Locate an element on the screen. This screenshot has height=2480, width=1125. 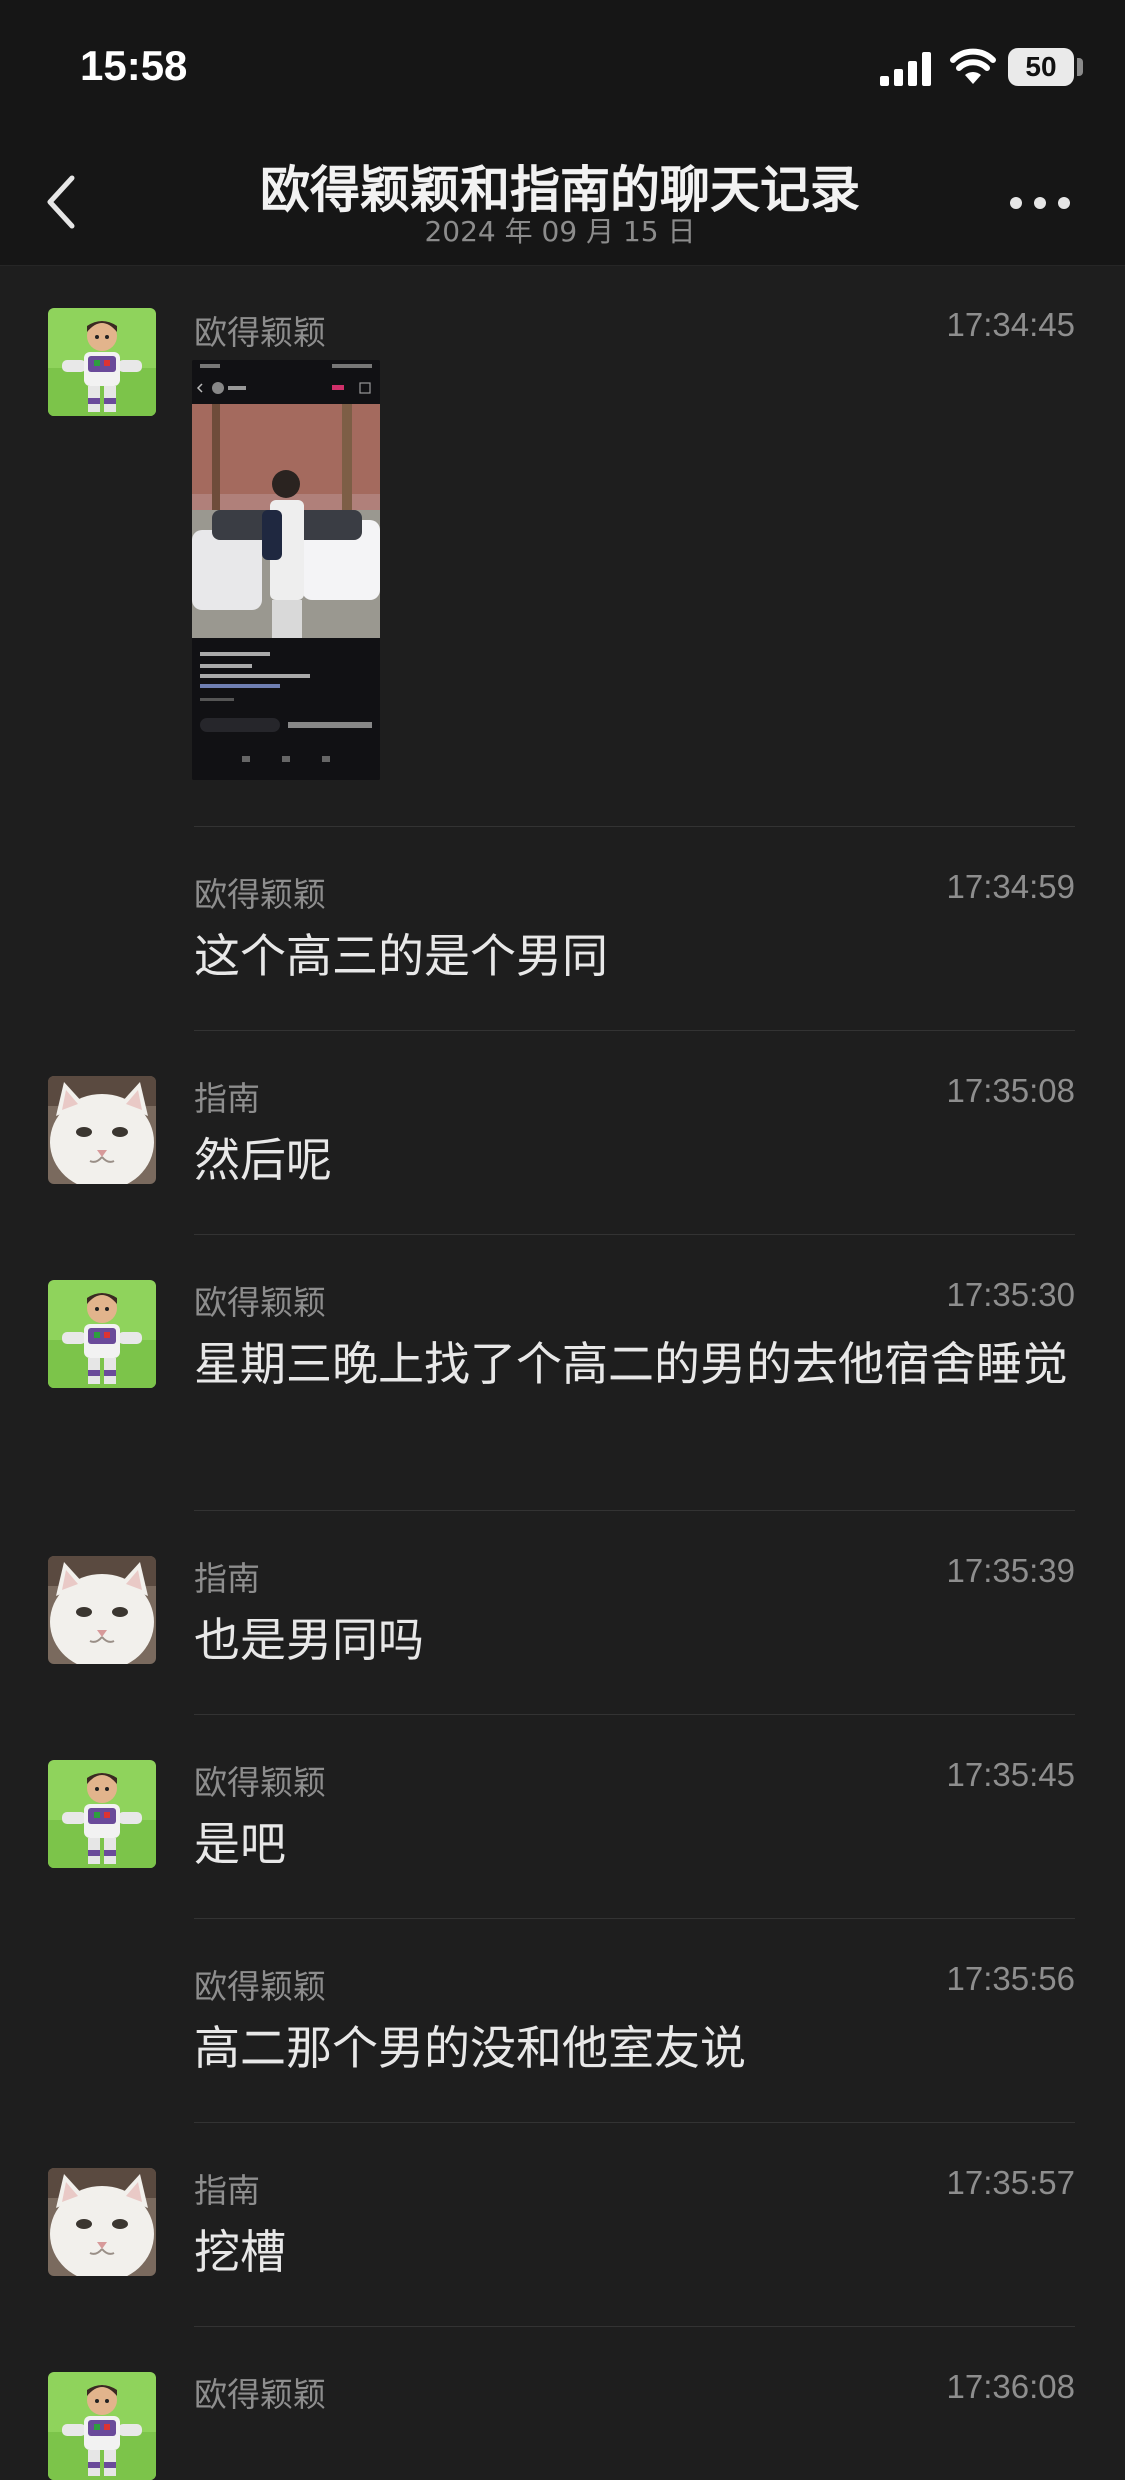
message-time: 17:35:39 is located at coordinates (1010, 1570).